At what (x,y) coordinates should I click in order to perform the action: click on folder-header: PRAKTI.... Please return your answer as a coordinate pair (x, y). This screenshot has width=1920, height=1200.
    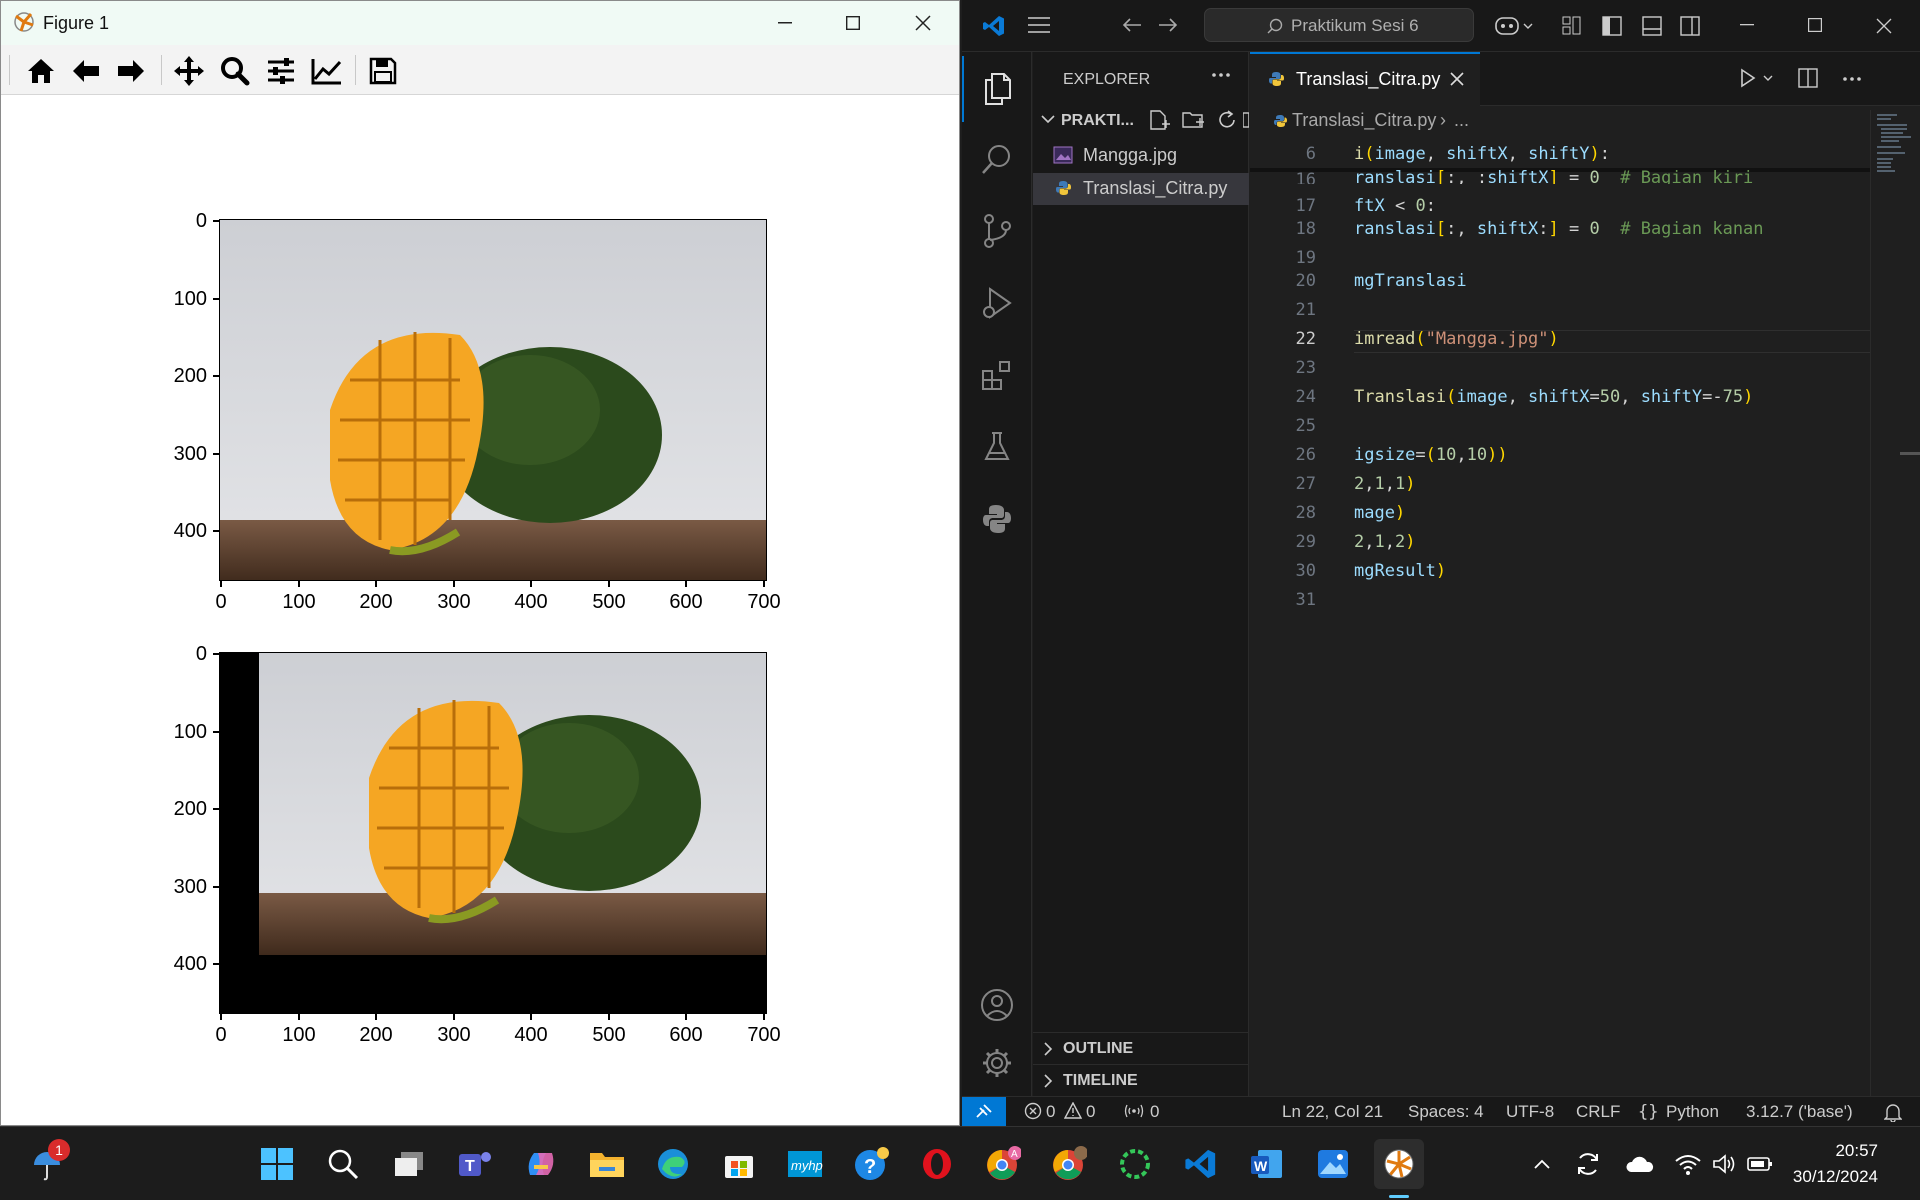
    Looking at the image, I should click on (1141, 121).